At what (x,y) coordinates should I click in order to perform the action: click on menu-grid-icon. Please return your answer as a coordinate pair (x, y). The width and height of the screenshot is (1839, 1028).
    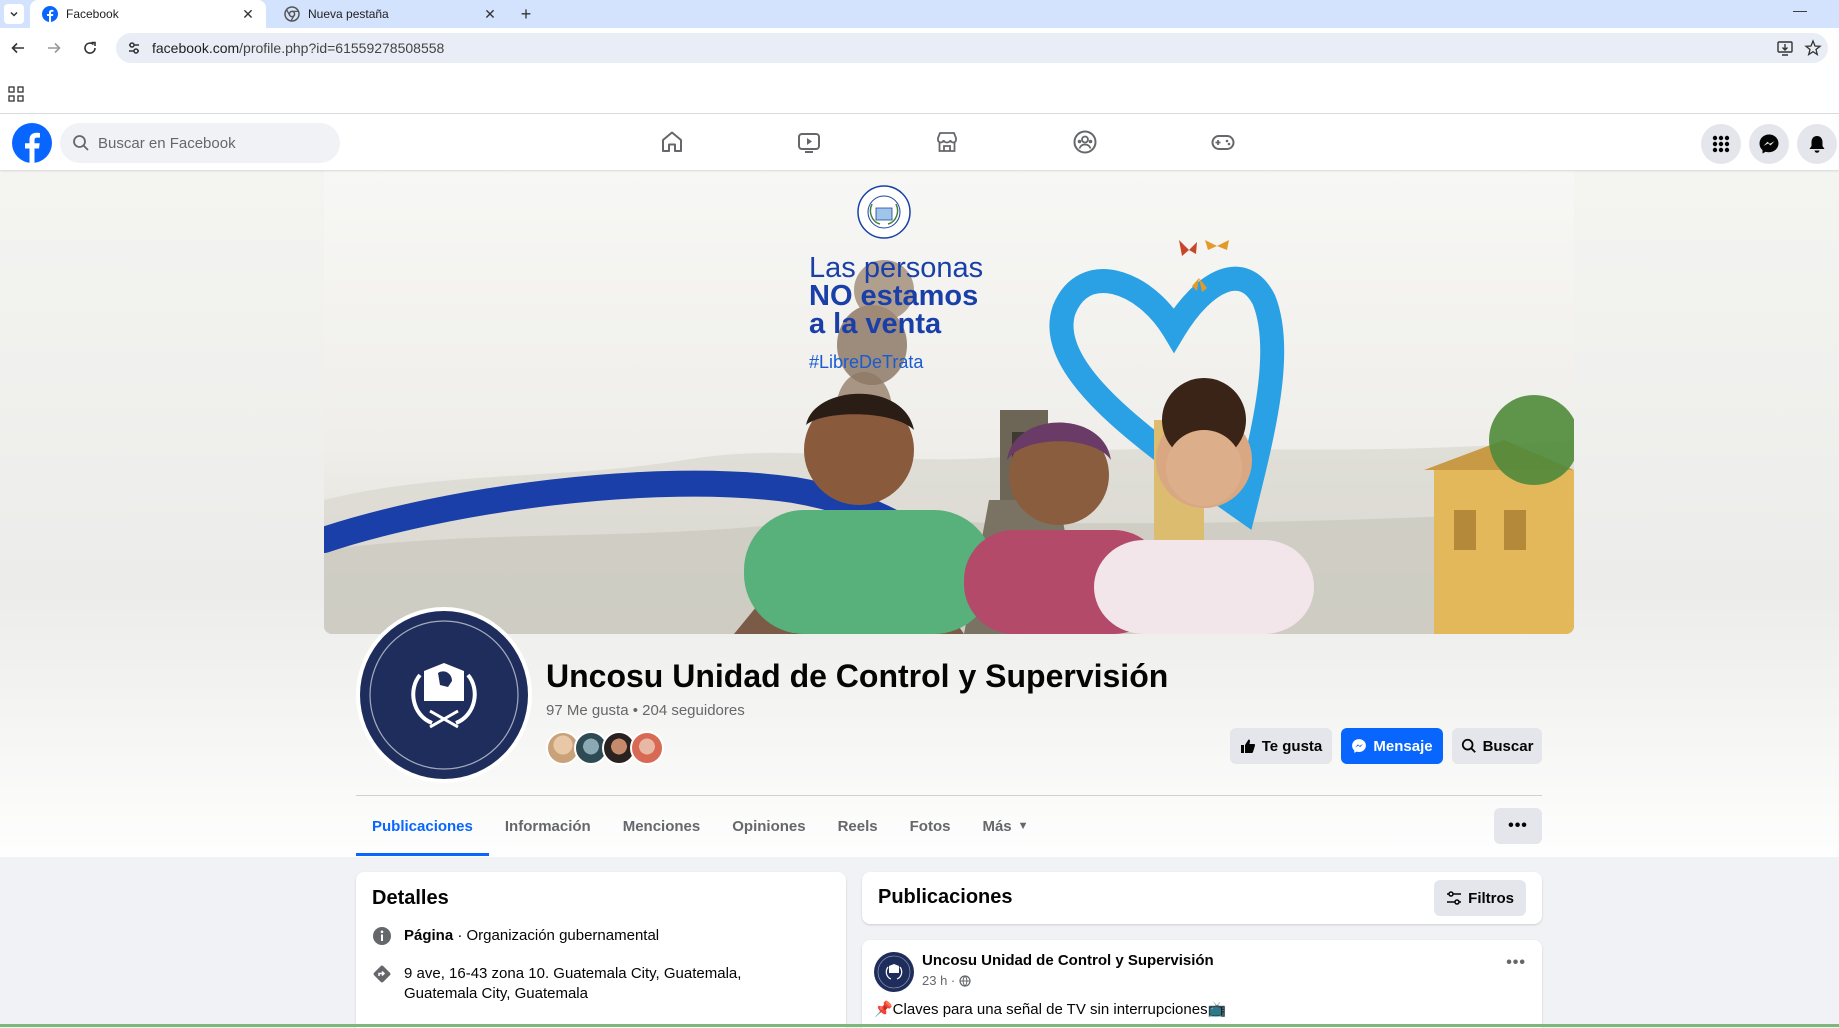
    Looking at the image, I should click on (1721, 144).